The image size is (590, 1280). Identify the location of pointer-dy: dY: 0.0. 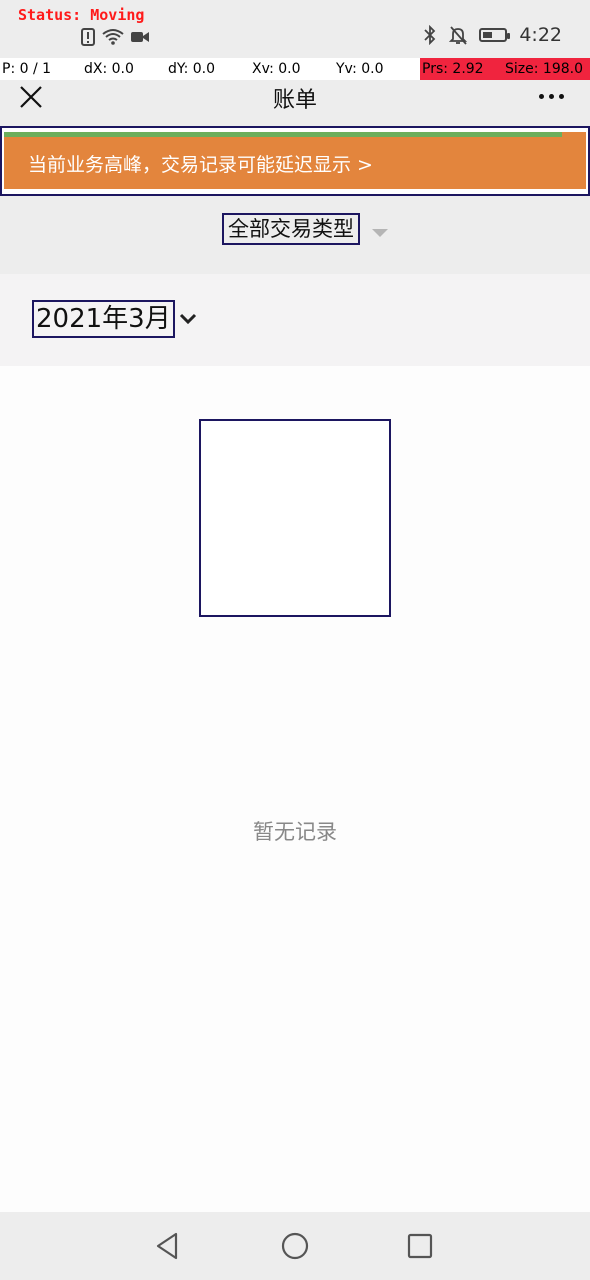
(192, 69).